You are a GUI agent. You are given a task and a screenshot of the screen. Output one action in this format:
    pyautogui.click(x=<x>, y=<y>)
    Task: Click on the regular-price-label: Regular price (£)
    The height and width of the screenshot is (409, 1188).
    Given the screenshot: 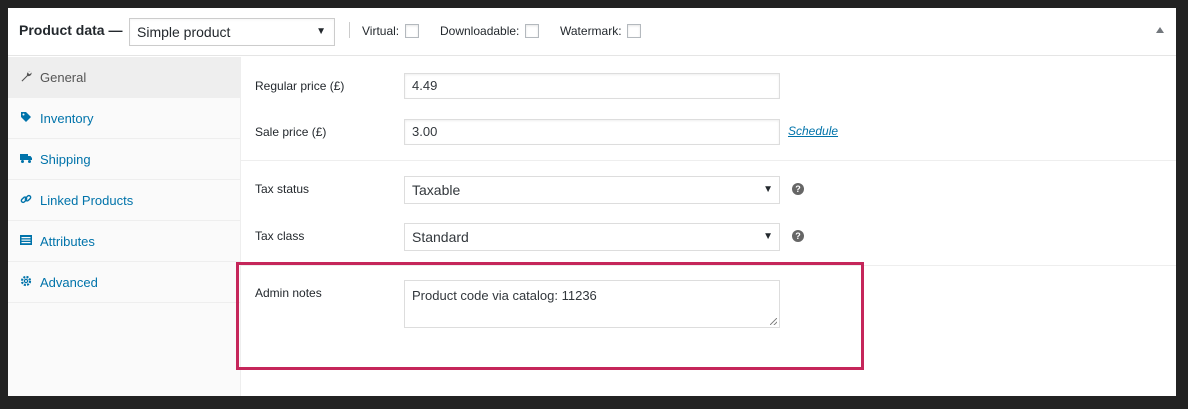 What is the action you would take?
    pyautogui.click(x=300, y=86)
    